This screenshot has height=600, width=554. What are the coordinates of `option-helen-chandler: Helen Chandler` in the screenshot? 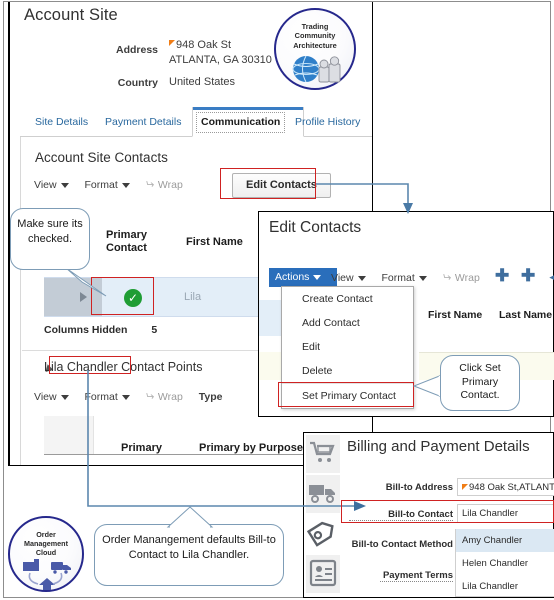 It's located at (505, 563).